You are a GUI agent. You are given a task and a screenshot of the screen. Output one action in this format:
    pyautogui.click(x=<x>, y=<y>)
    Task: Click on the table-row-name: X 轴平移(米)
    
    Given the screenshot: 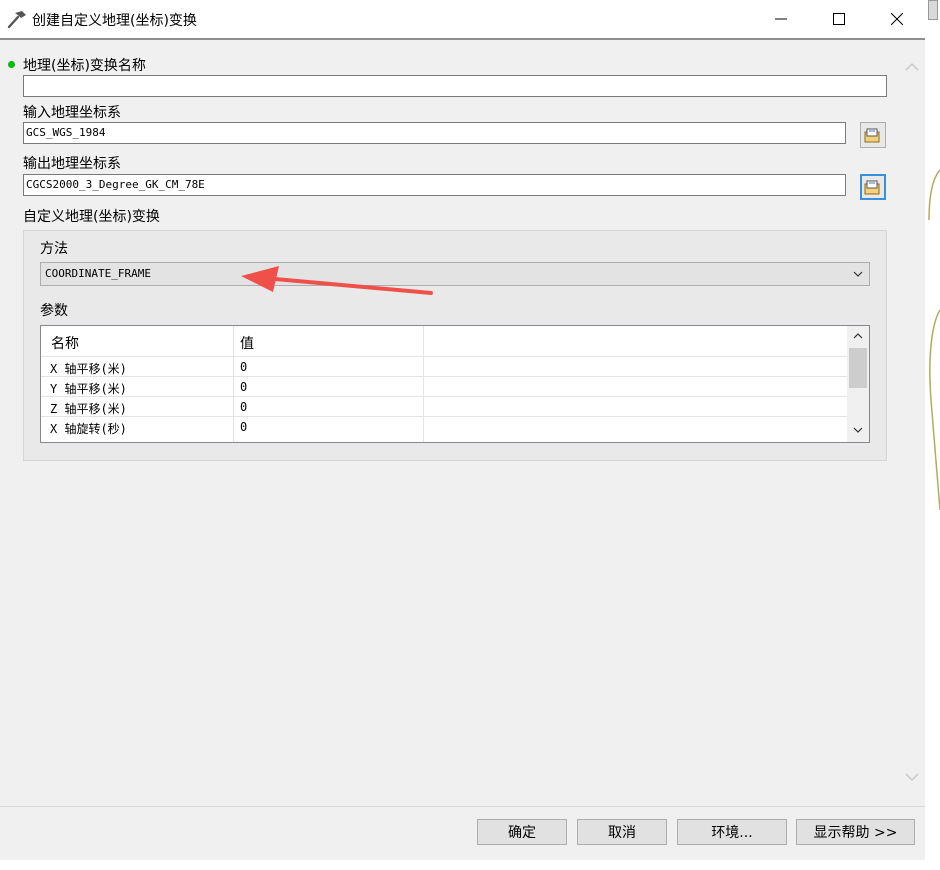 What is the action you would take?
    pyautogui.click(x=88, y=368)
    